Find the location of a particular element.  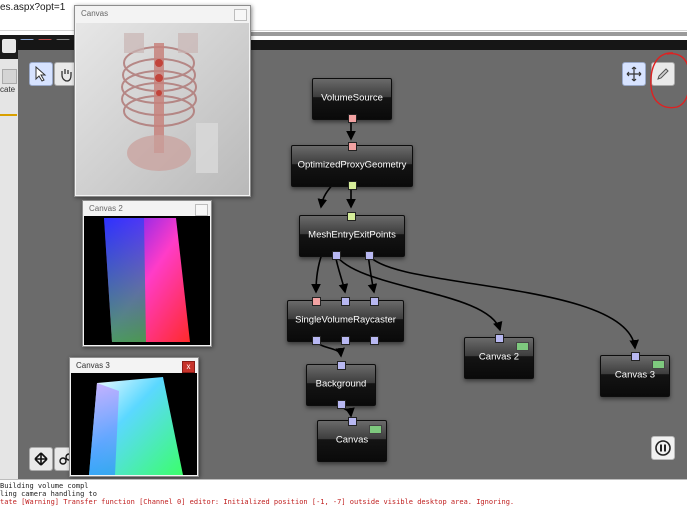

port-geometry-in is located at coordinates (351, 216).